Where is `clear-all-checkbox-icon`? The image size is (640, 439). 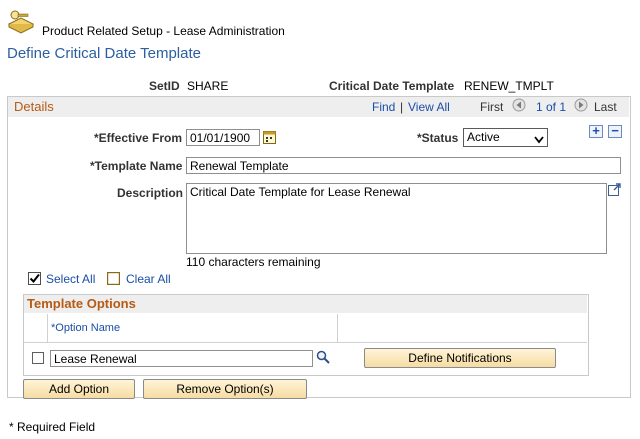
clear-all-checkbox-icon is located at coordinates (113, 278).